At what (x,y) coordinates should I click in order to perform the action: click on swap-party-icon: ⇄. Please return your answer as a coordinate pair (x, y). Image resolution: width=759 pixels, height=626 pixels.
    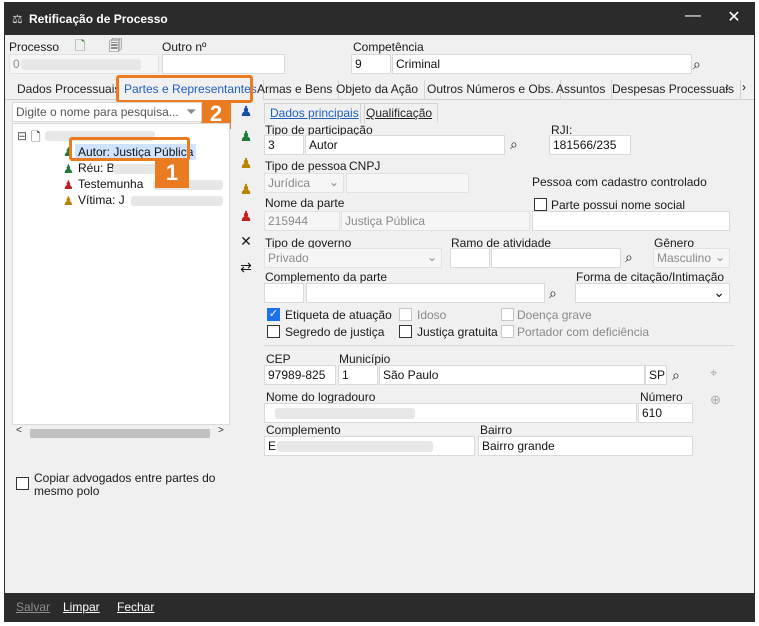
    Looking at the image, I should click on (246, 269).